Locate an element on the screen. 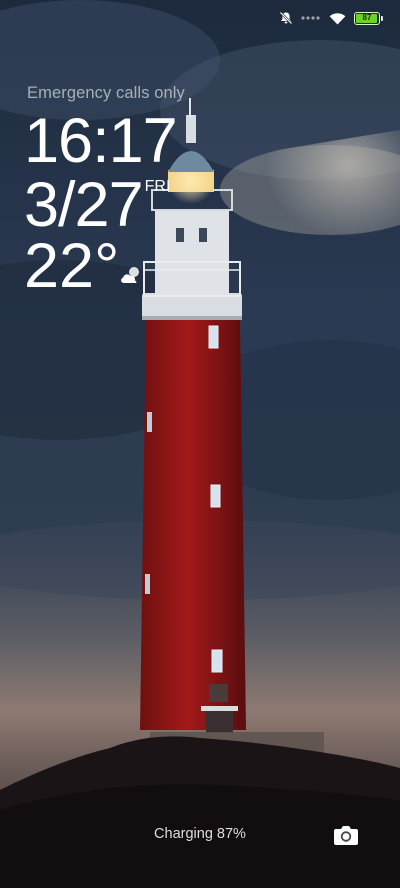  camera-icon is located at coordinates (346, 835).